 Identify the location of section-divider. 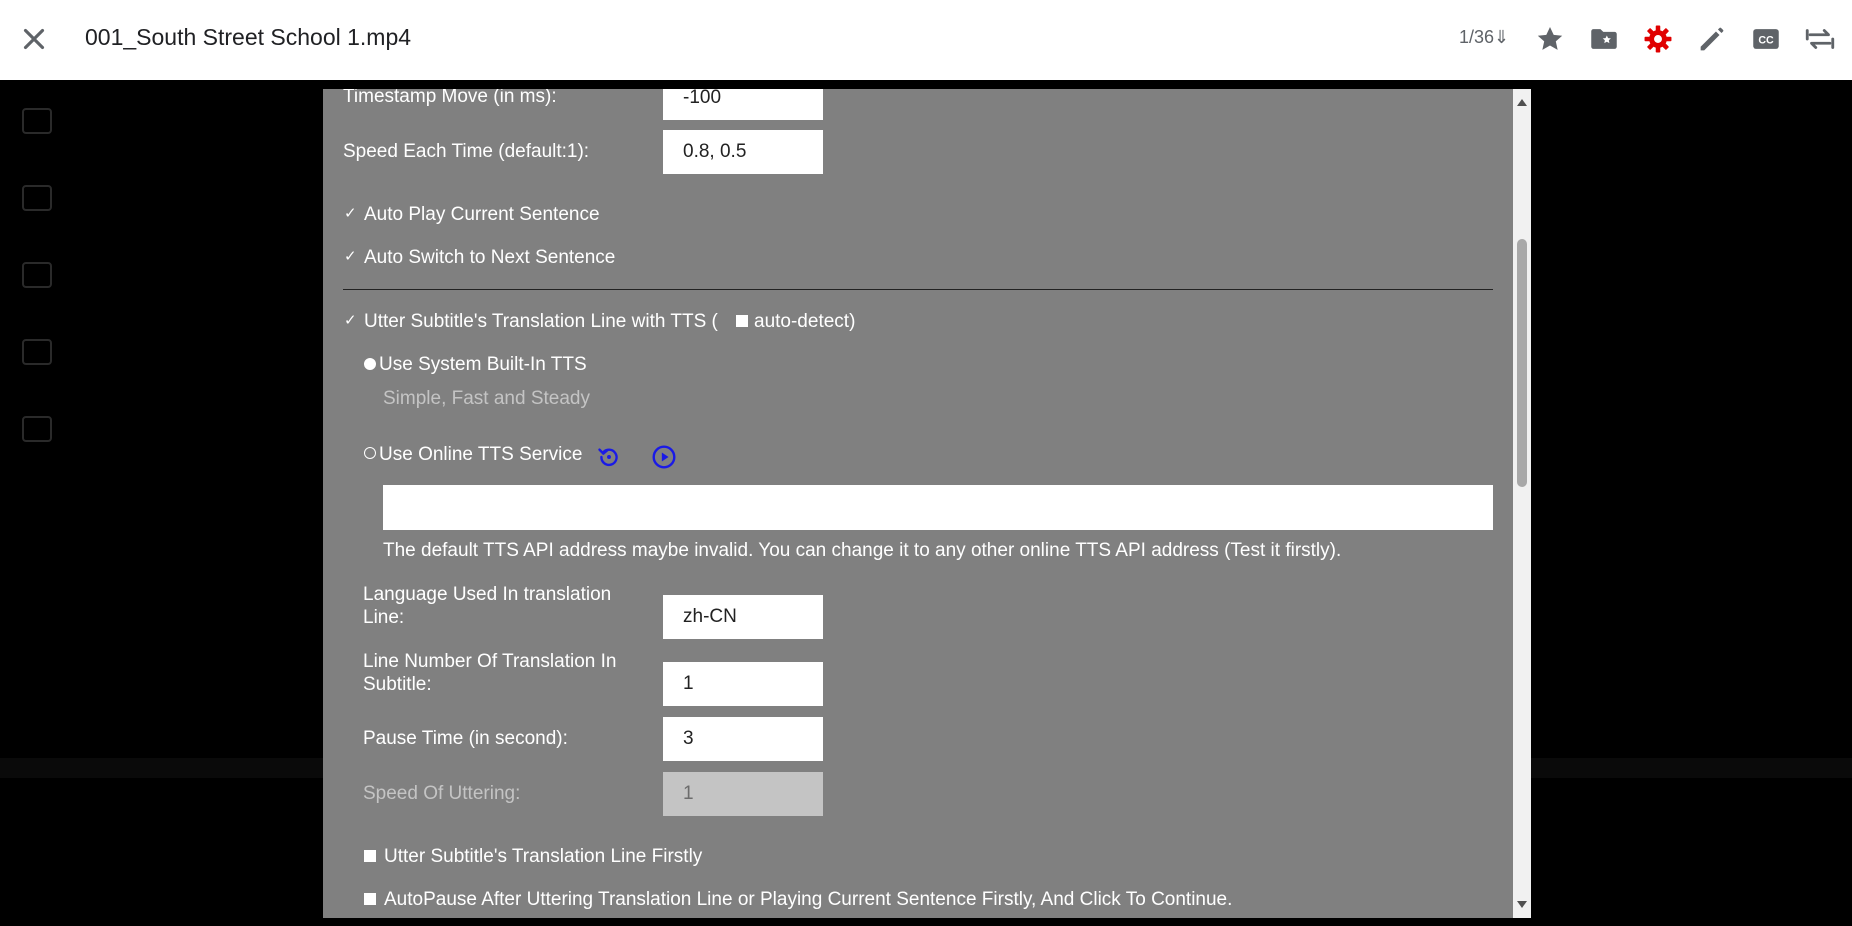
(918, 289).